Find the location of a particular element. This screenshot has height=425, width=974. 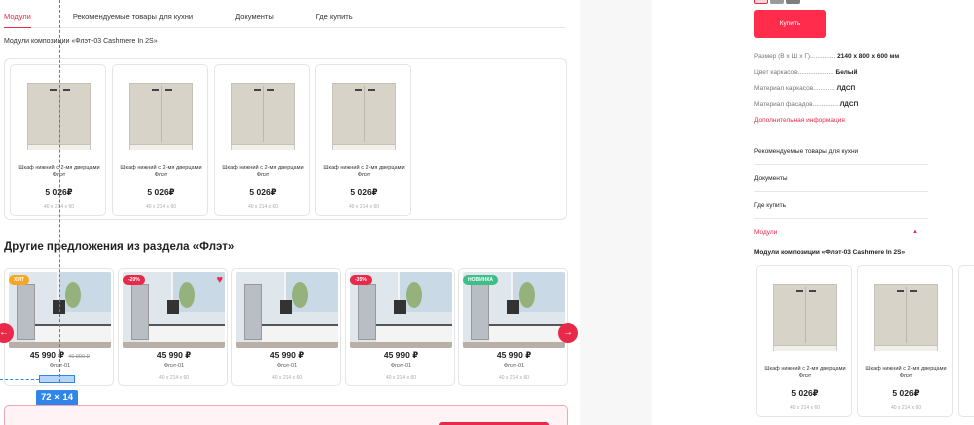

spec-row: Материал фасадов.............. ЛДСП is located at coordinates (806, 104).